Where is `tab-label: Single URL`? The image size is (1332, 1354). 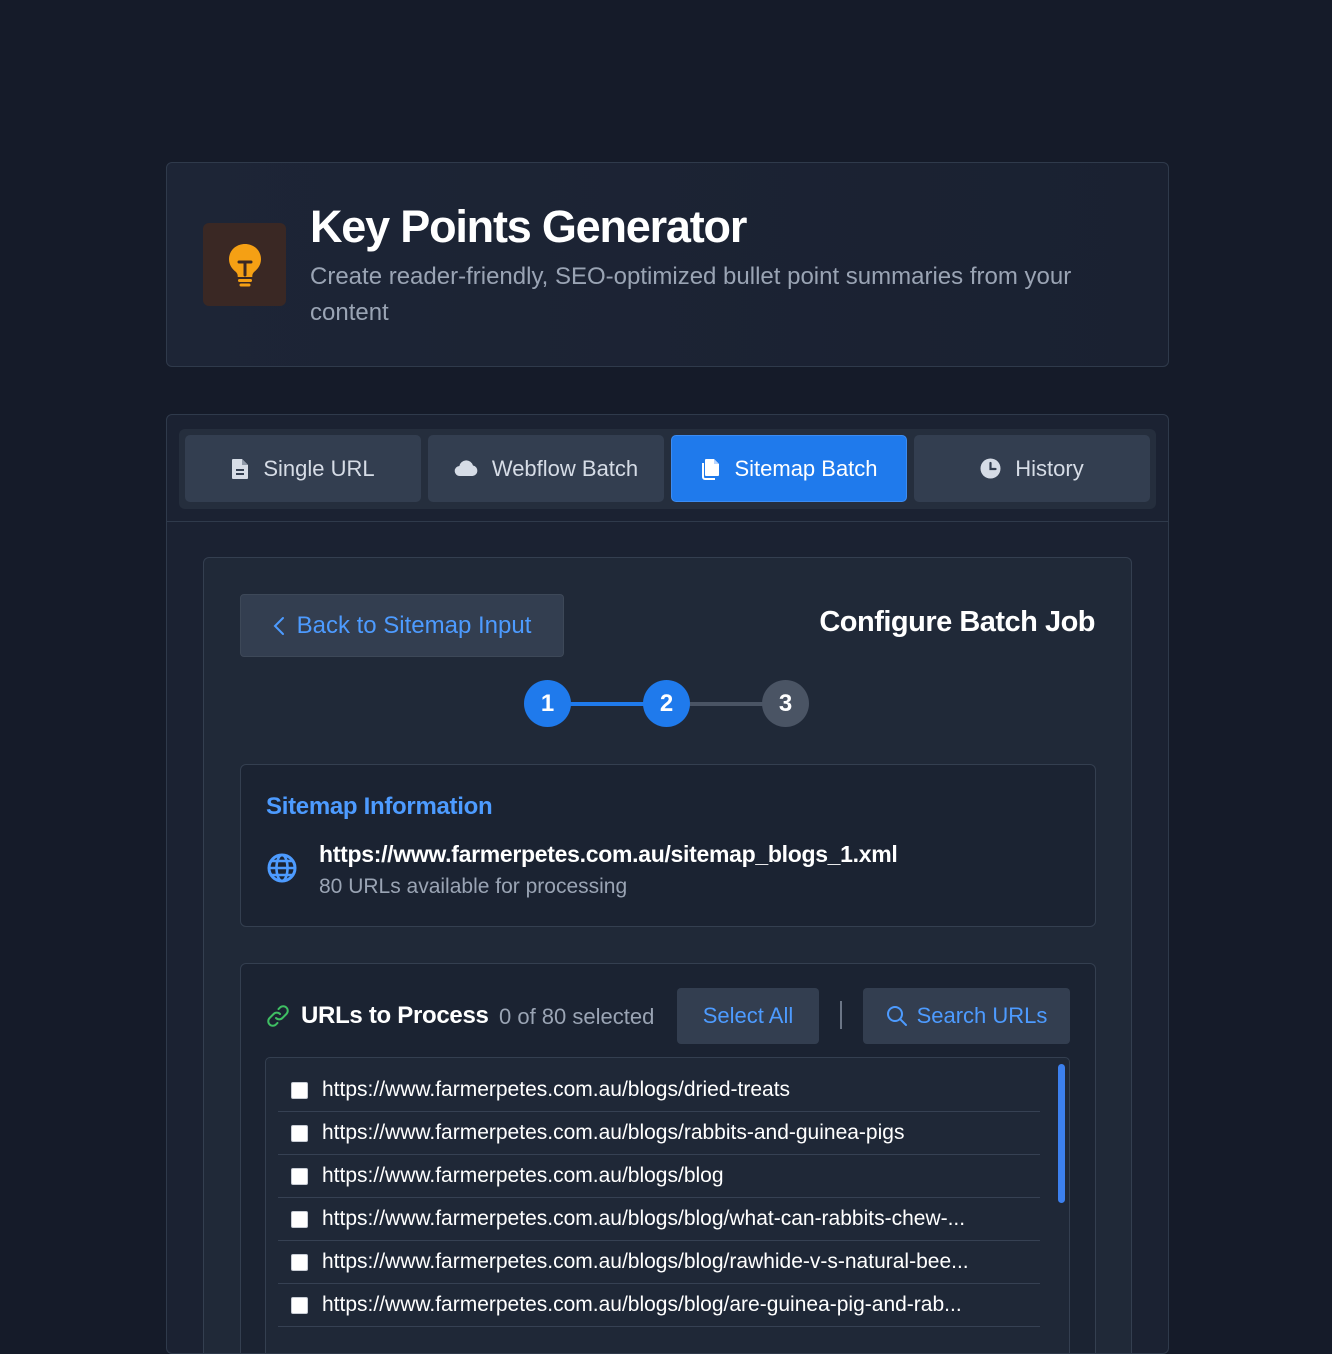
tab-label: Single URL is located at coordinates (319, 468).